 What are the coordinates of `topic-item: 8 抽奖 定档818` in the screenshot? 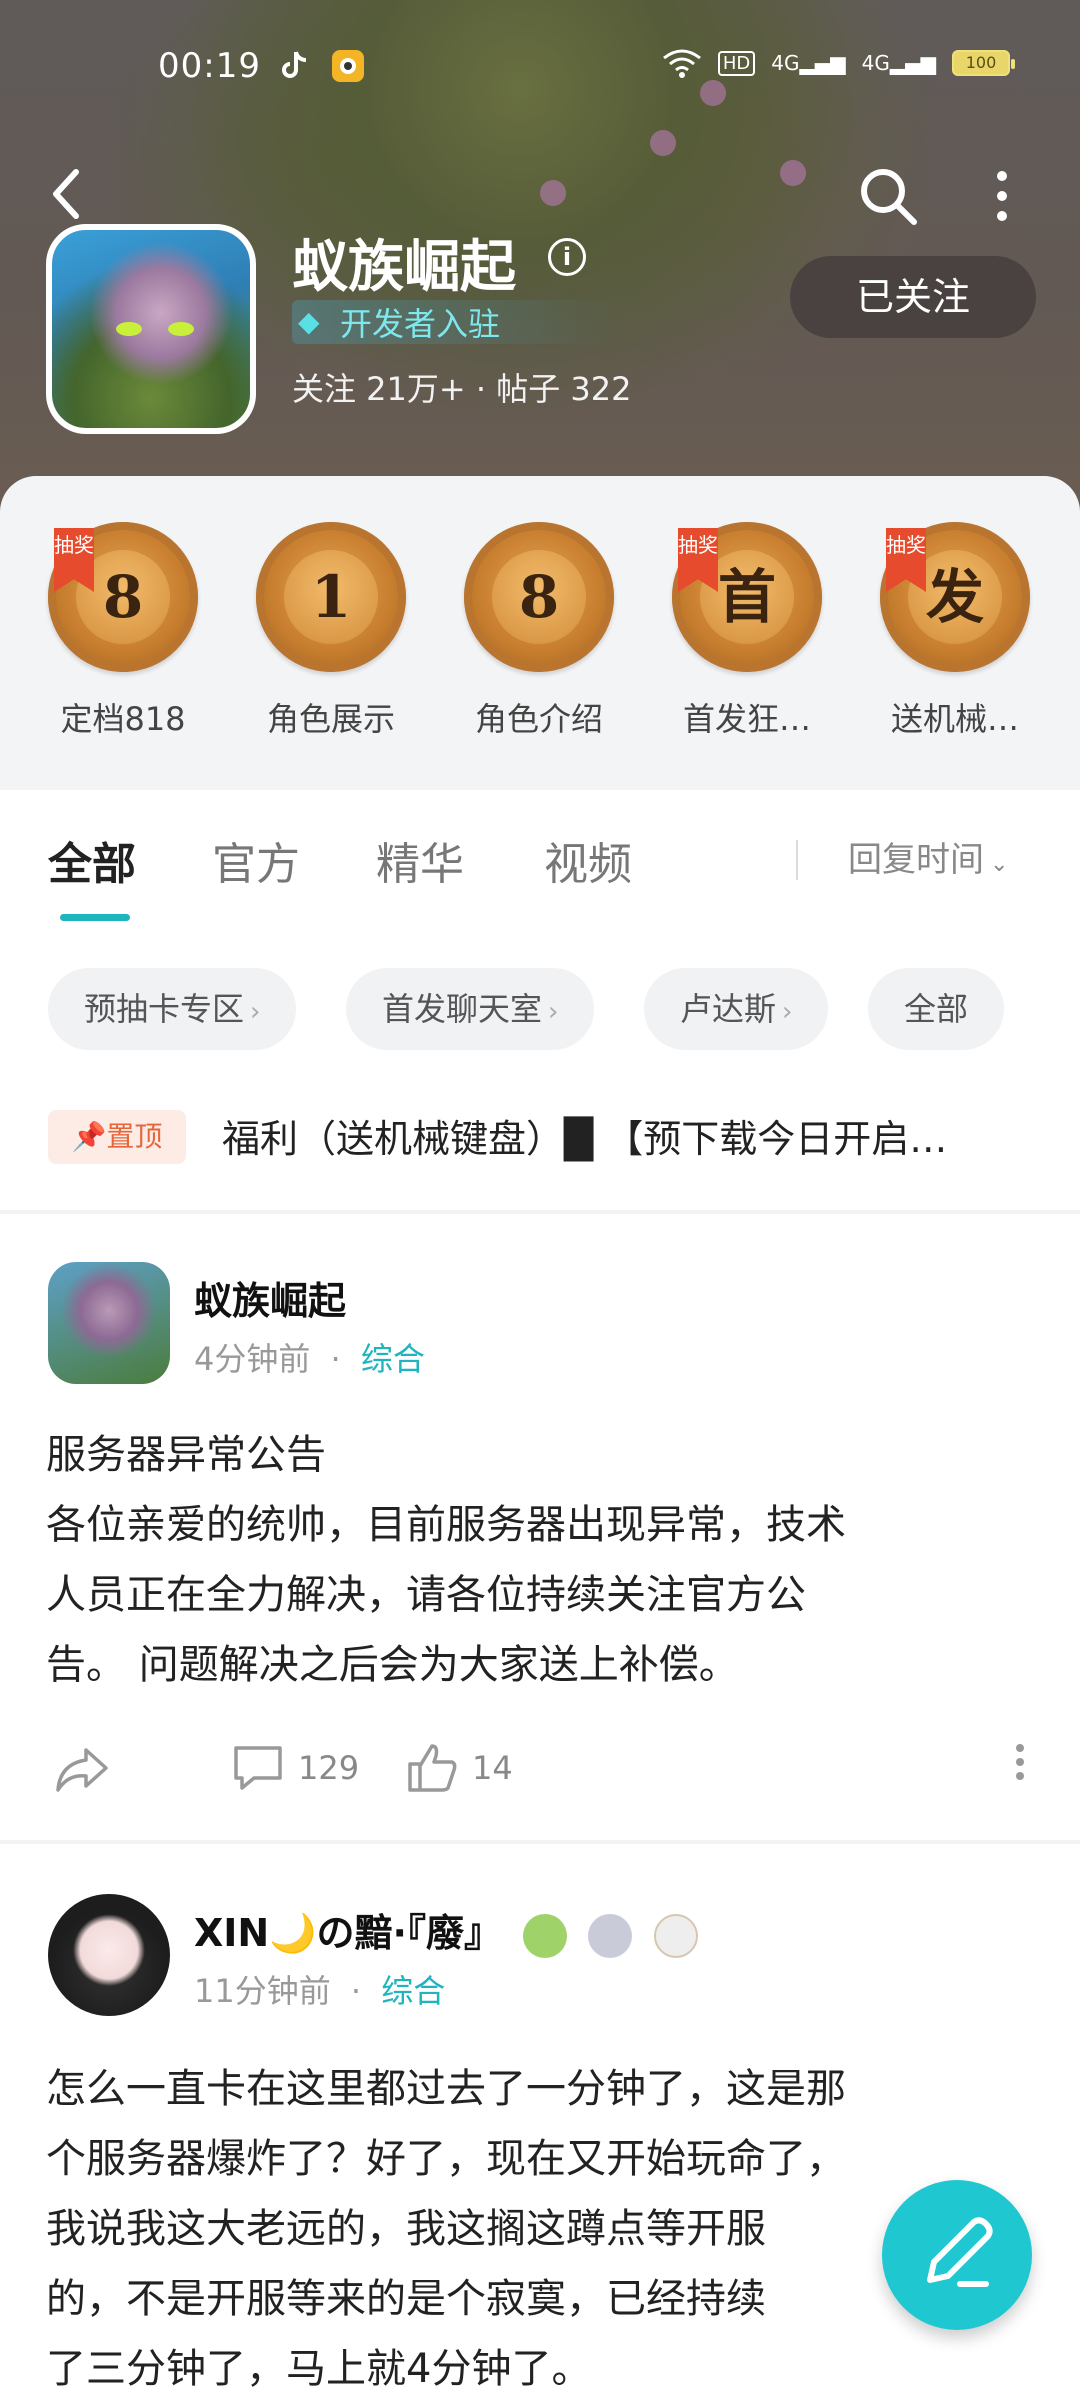 It's located at (123, 631).